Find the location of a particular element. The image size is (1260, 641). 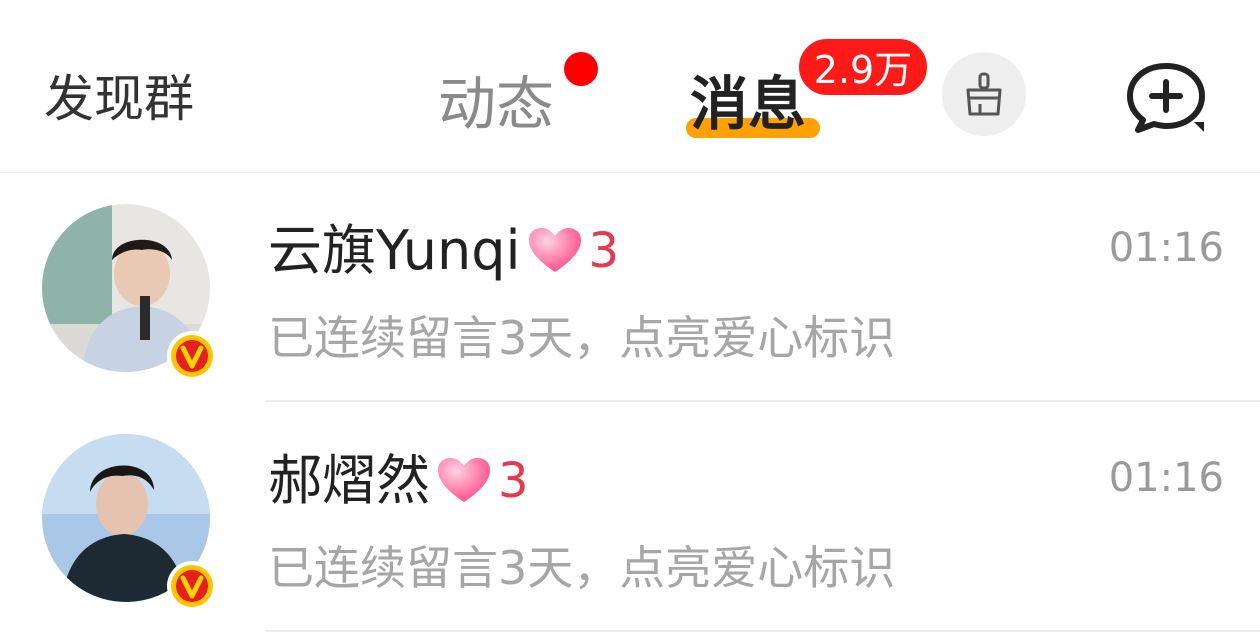

tab-messages: 消息 is located at coordinates (748, 104).